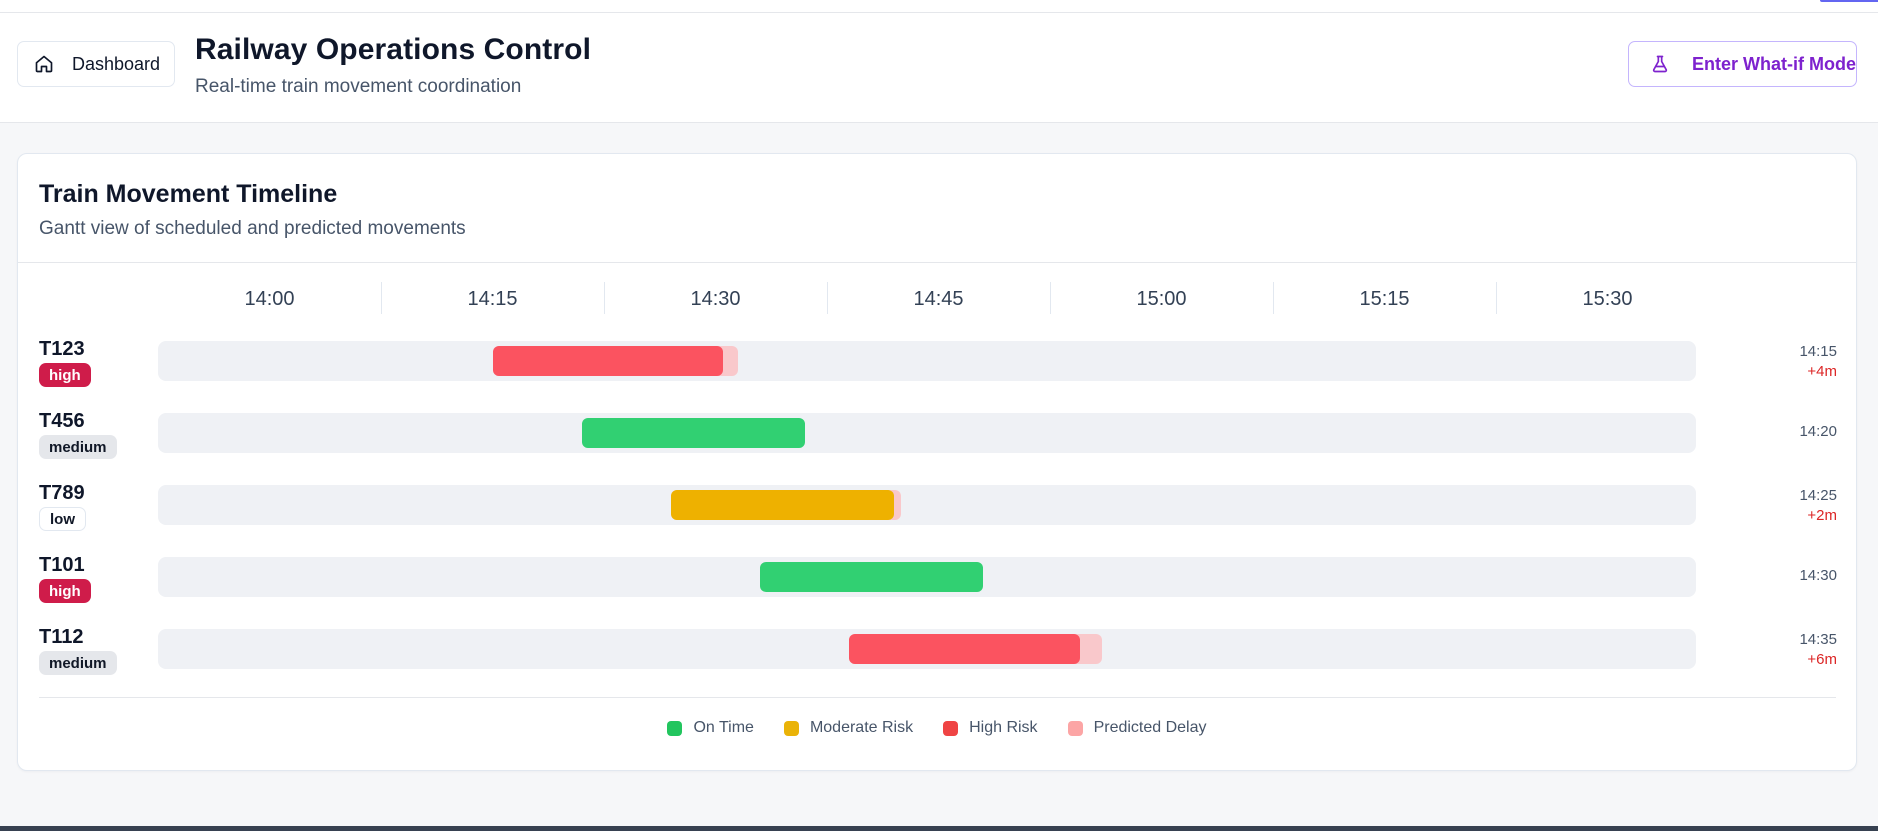 This screenshot has width=1878, height=831. What do you see at coordinates (62, 421) in the screenshot?
I see `train-id: T456` at bounding box center [62, 421].